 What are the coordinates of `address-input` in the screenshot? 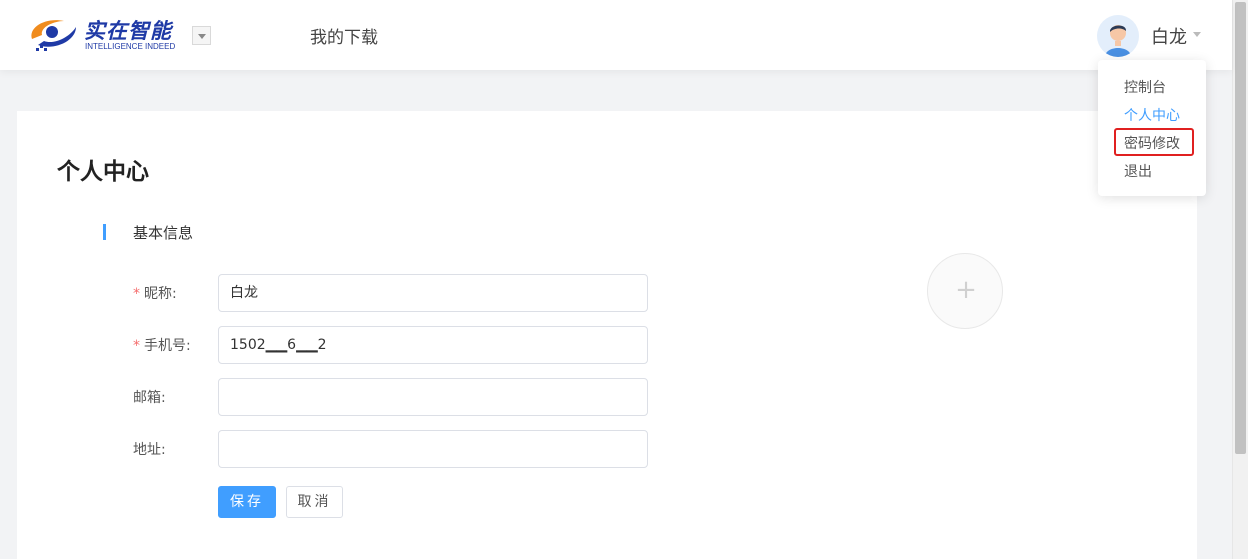 It's located at (433, 449).